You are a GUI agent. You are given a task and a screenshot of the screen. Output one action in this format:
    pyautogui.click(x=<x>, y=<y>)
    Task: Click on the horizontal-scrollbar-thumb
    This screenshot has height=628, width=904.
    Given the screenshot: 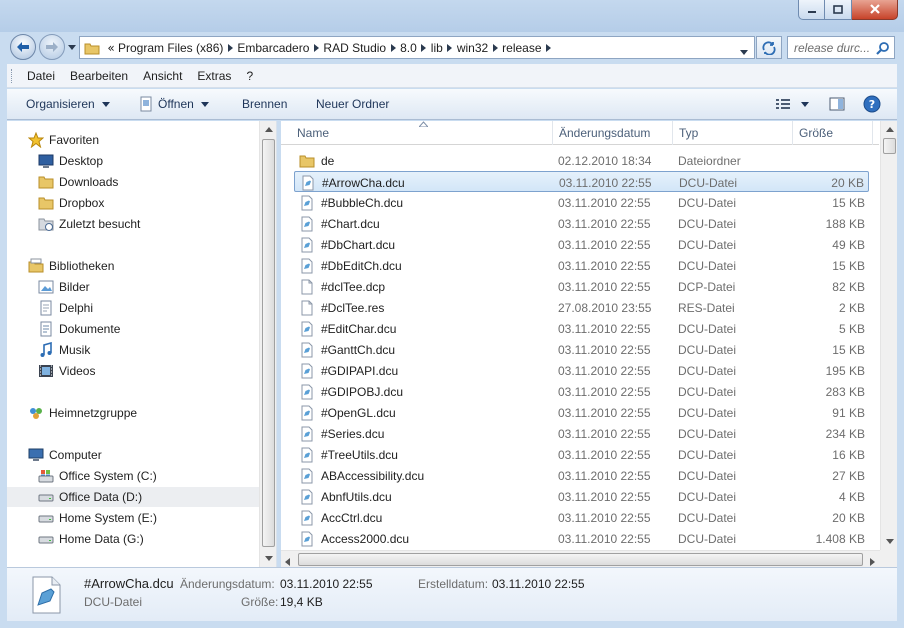 What is the action you would take?
    pyautogui.click(x=580, y=559)
    